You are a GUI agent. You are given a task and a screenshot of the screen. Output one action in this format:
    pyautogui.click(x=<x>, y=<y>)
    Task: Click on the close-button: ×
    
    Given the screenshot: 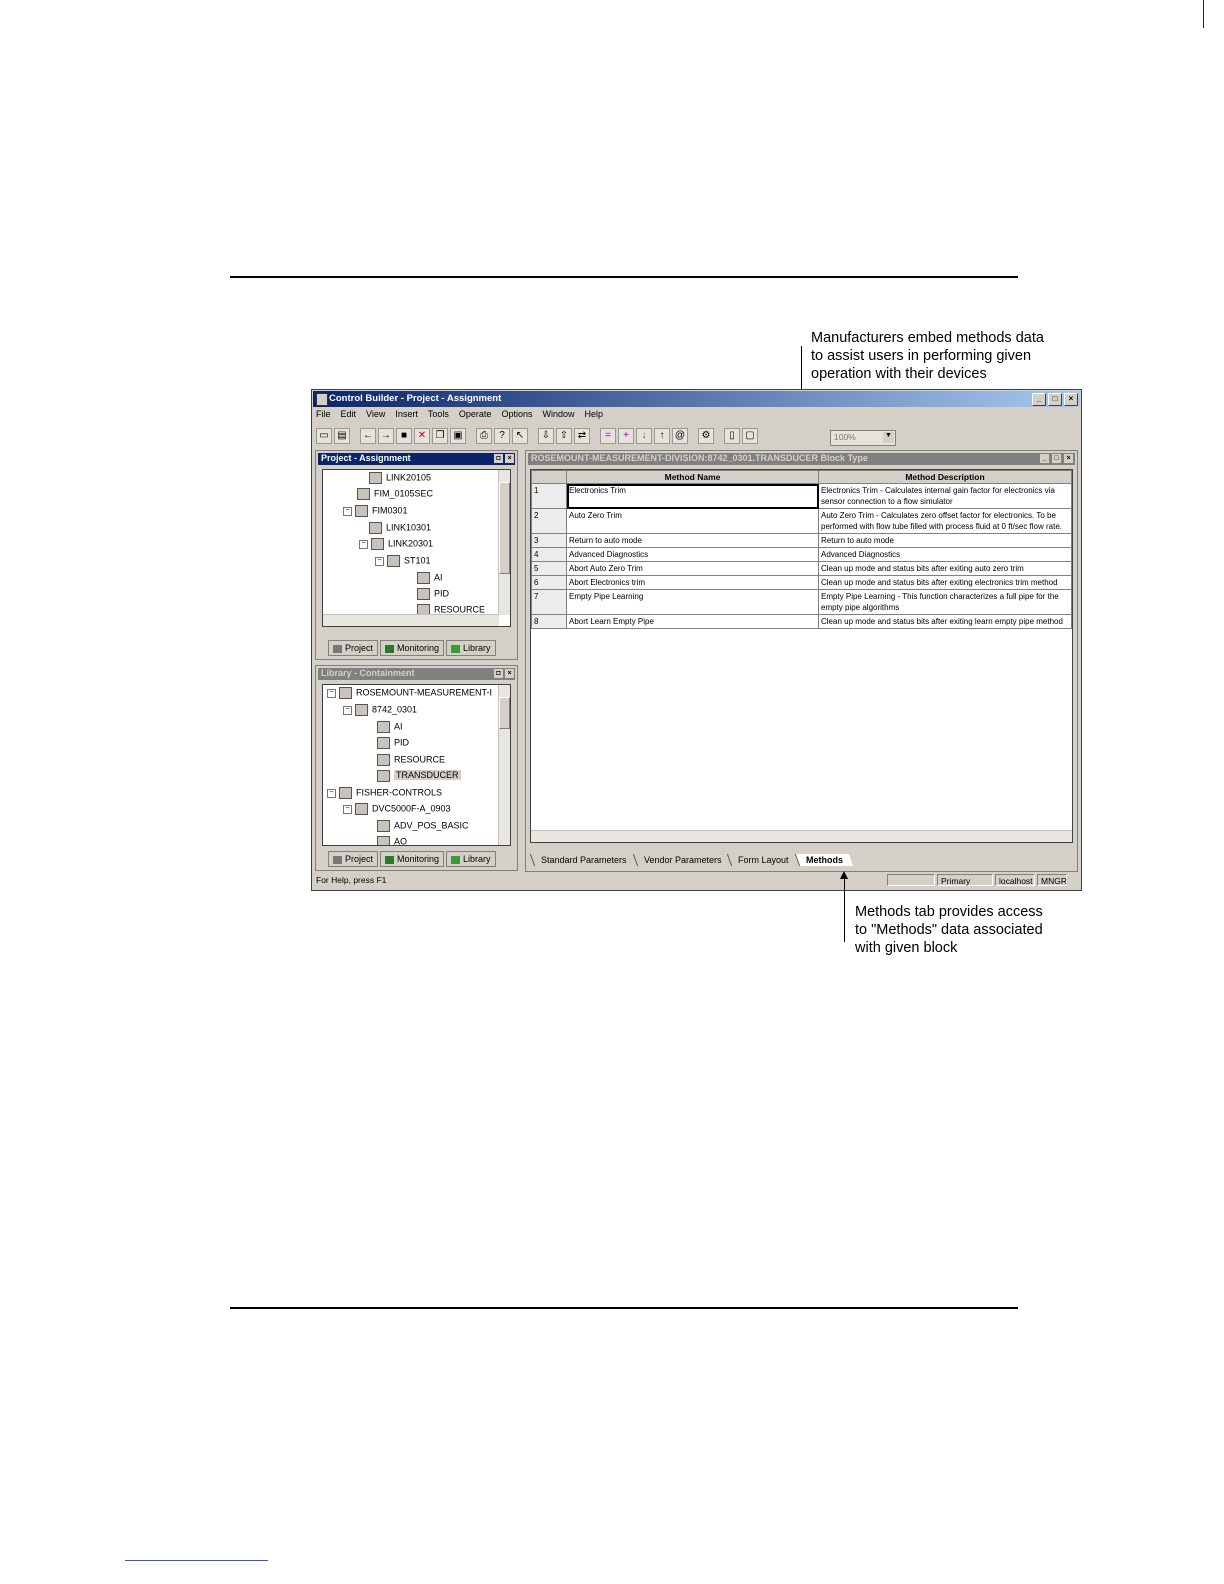 What is the action you would take?
    pyautogui.click(x=1071, y=399)
    